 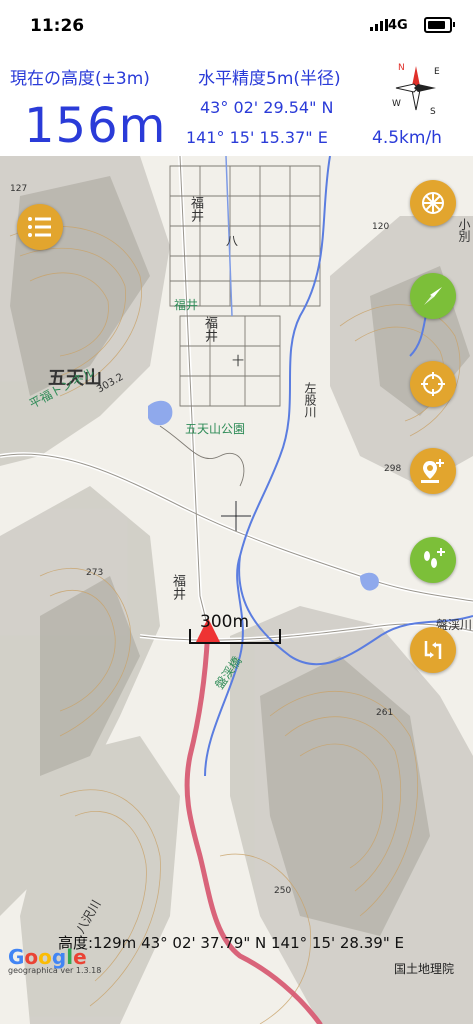 What do you see at coordinates (177, 587) in the screenshot?
I see `fukui-lower-label: 福井` at bounding box center [177, 587].